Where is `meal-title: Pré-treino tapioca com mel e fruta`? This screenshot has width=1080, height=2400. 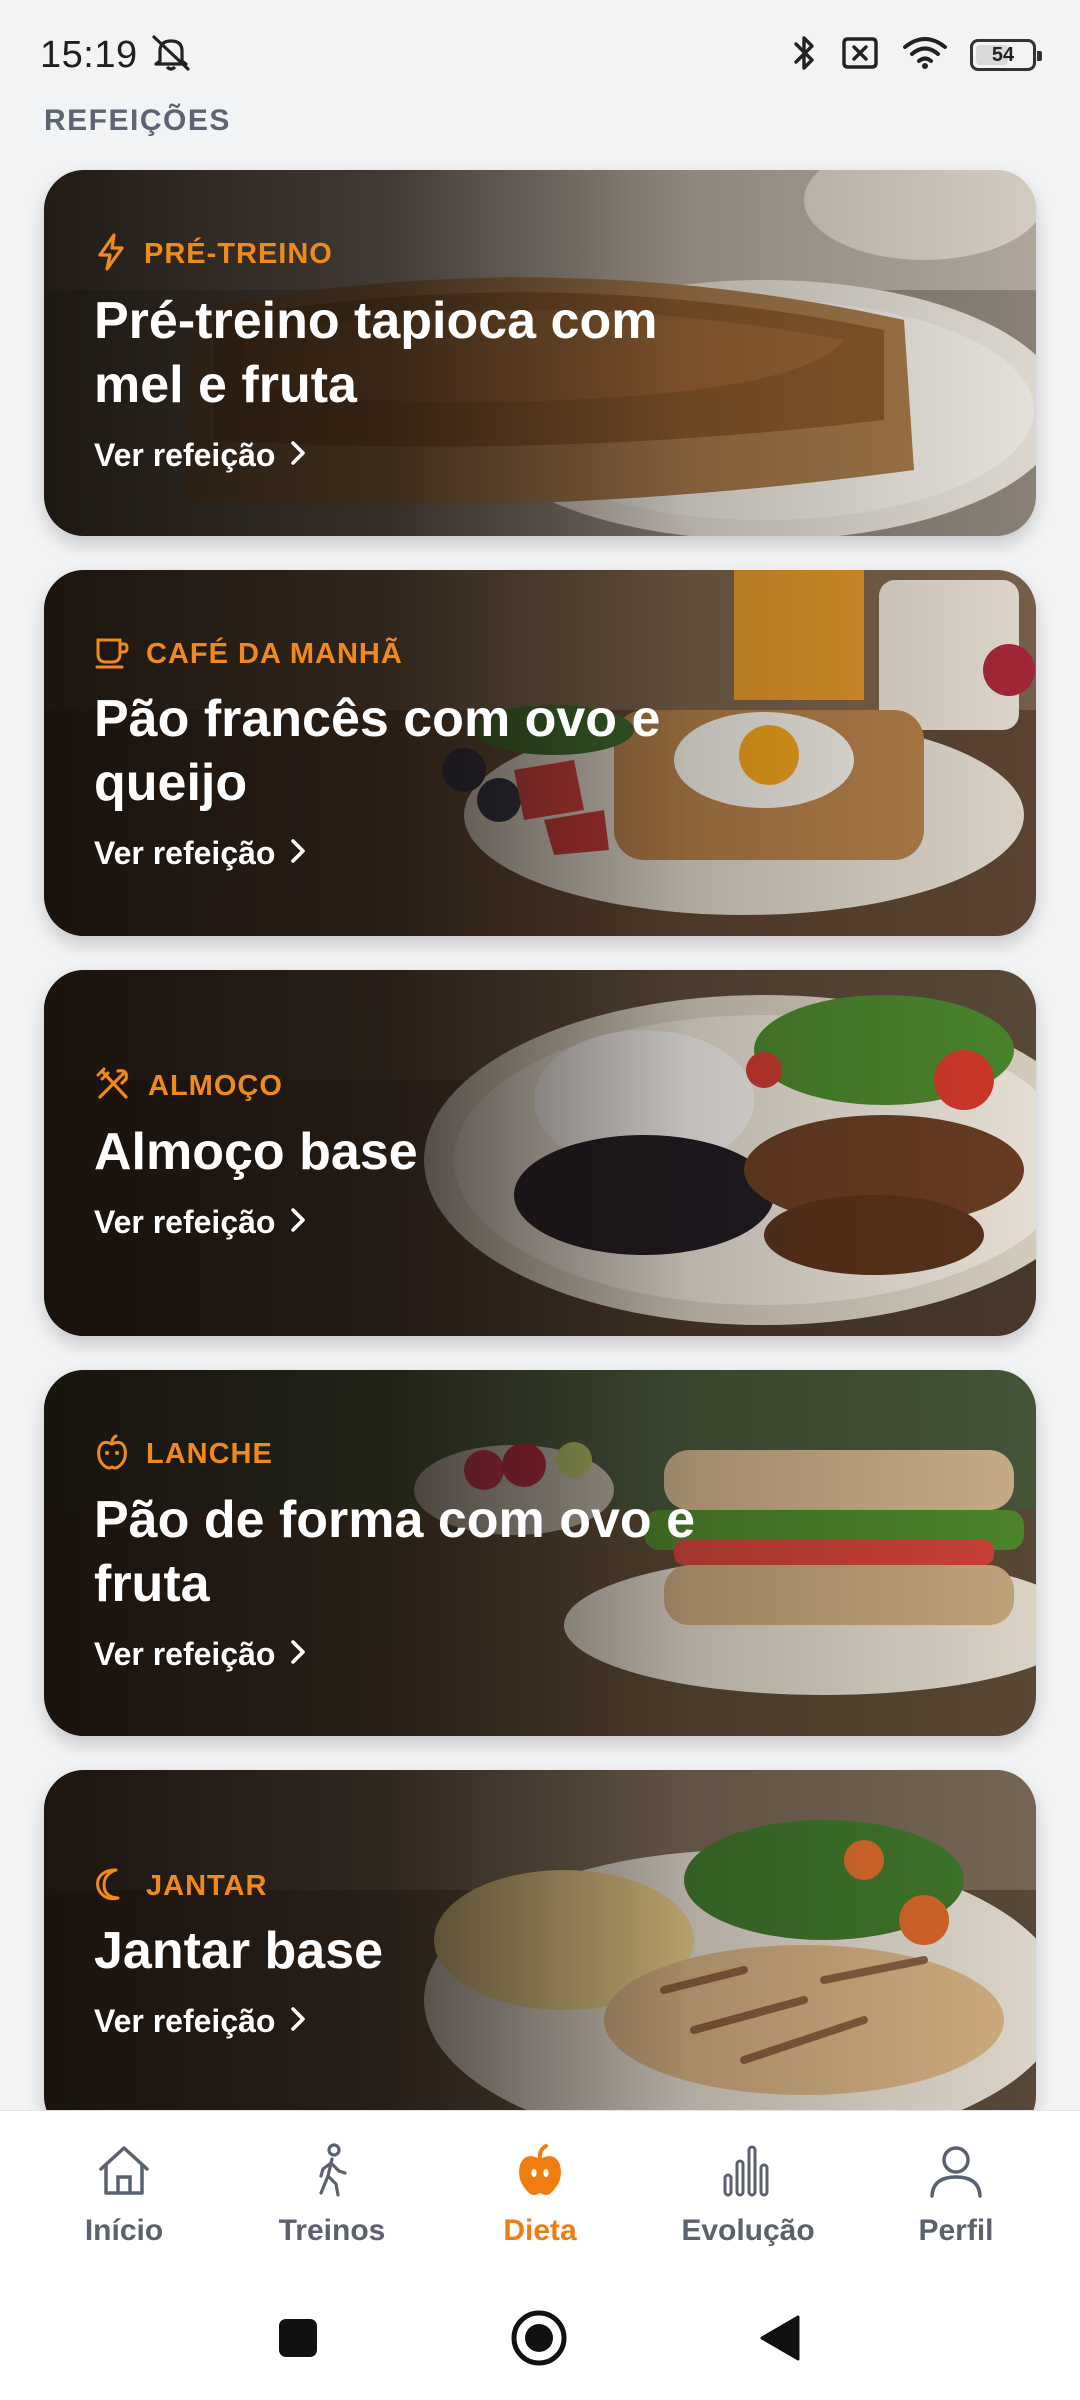
meal-title: Pré-treino tapioca com mel e fruta is located at coordinates (376, 352).